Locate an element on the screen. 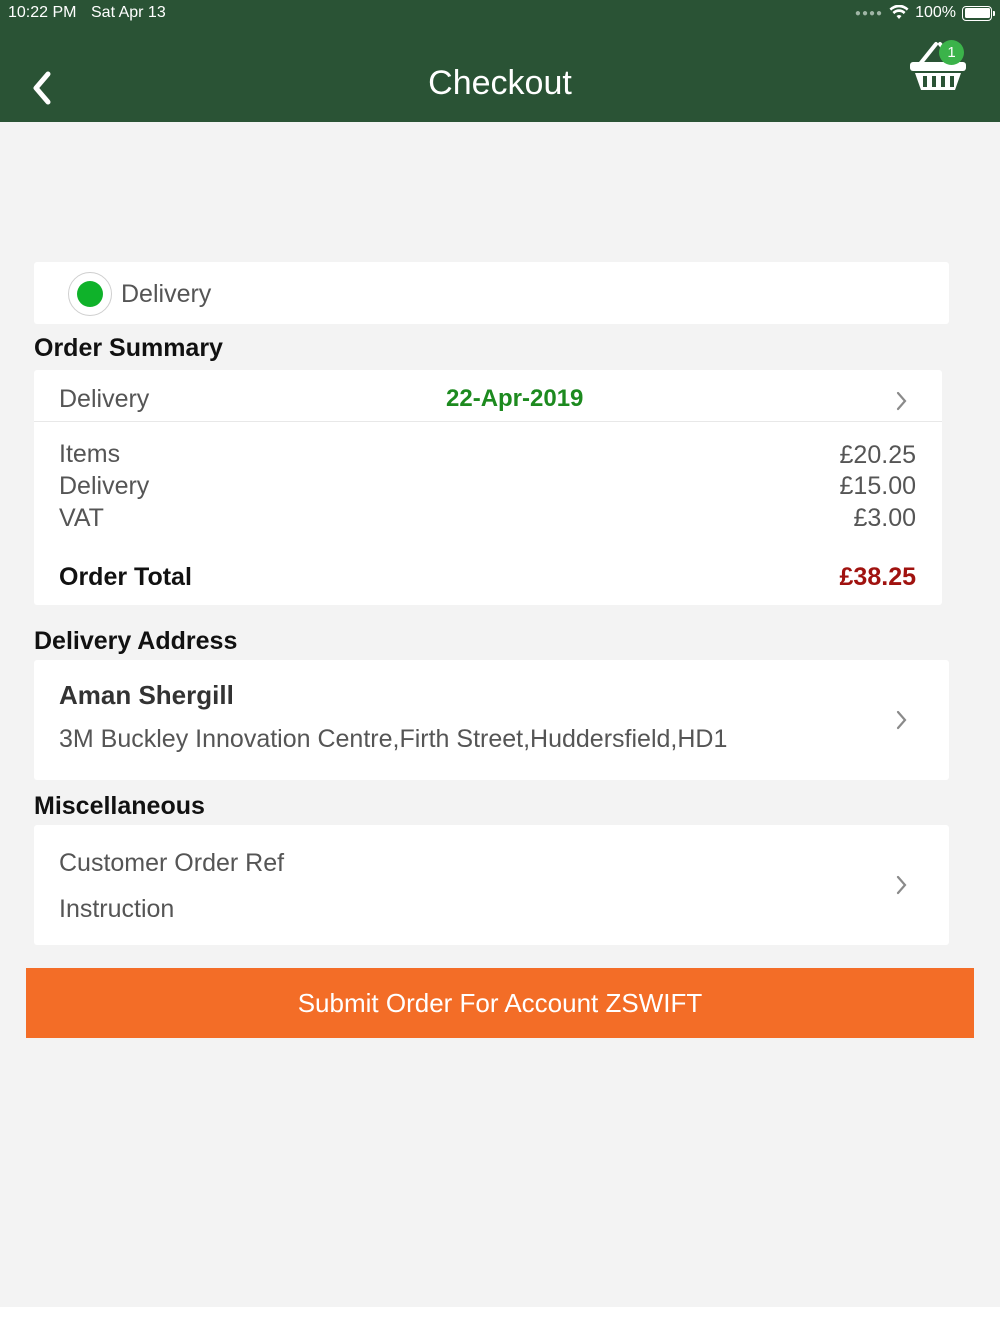 This screenshot has height=1334, width=1000. address-name: Aman Shergill is located at coordinates (146, 695).